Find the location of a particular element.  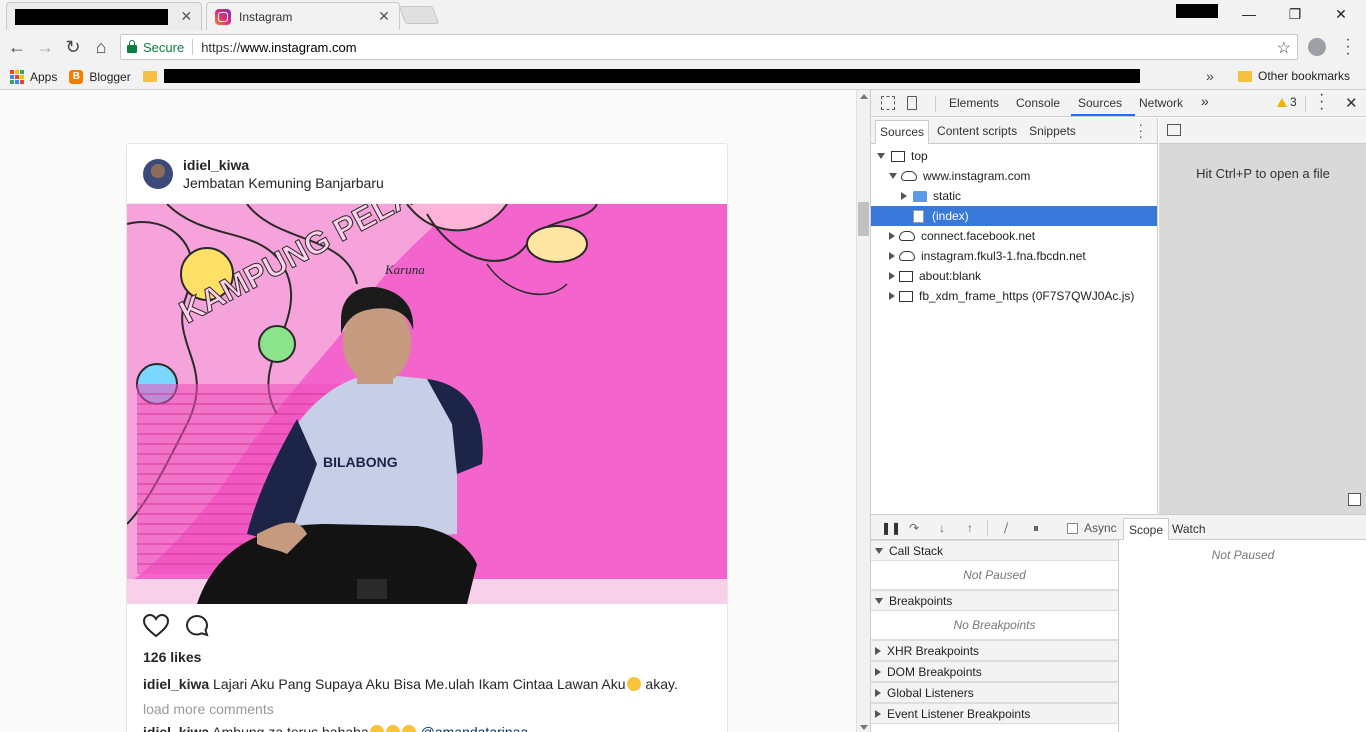

tree-item-index: (index) is located at coordinates (1014, 216).